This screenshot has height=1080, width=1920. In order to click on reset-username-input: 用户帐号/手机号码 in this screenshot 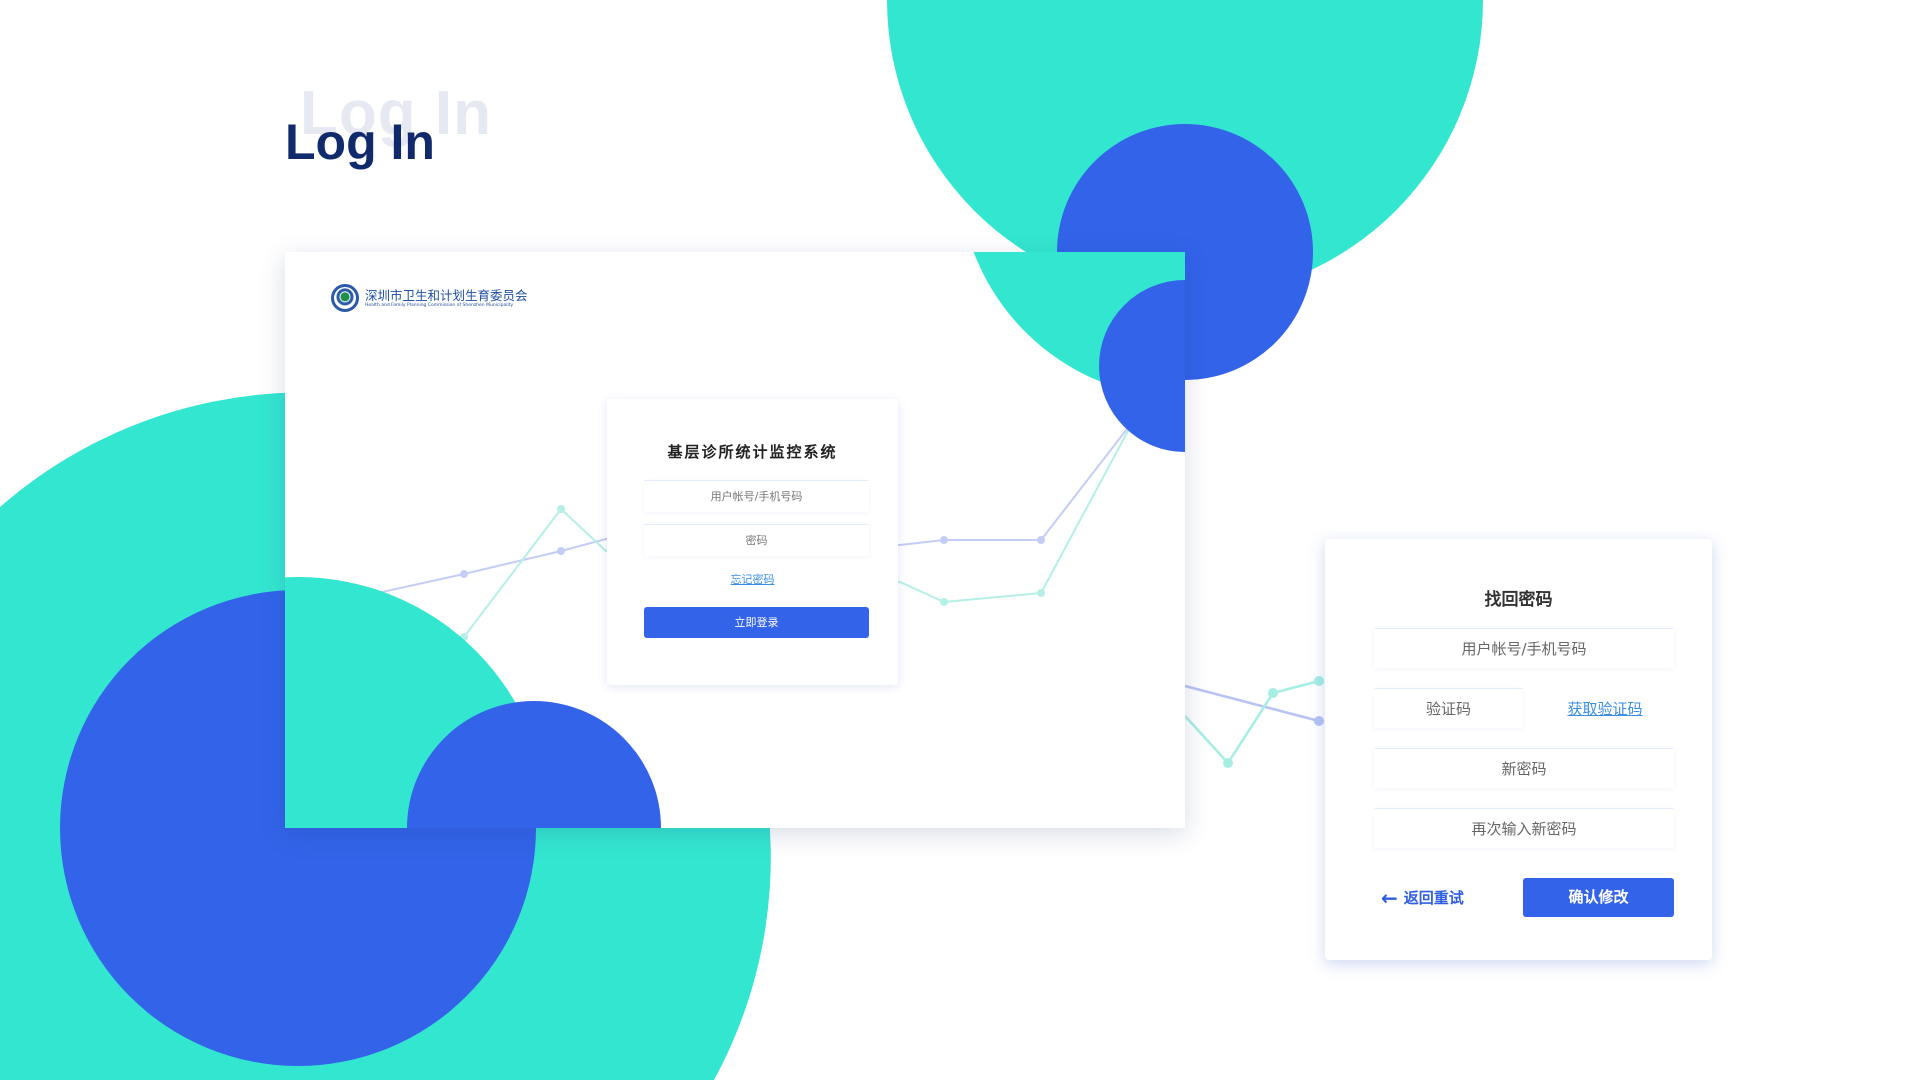, I will do `click(1524, 648)`.